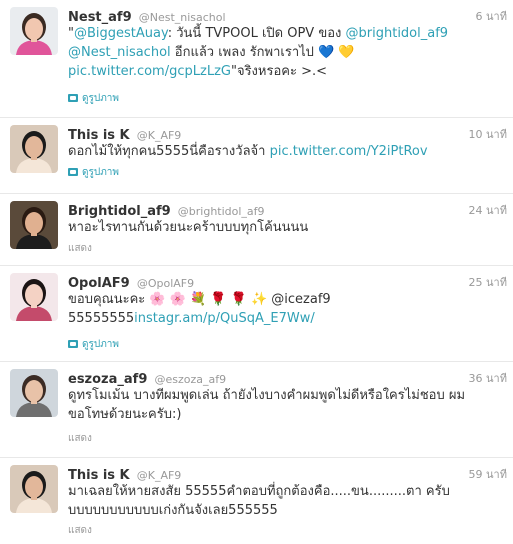 The height and width of the screenshot is (544, 513). What do you see at coordinates (224, 318) in the screenshot?
I see `tweet-link: instagr.am/p/QuSqA_E7Ww/` at bounding box center [224, 318].